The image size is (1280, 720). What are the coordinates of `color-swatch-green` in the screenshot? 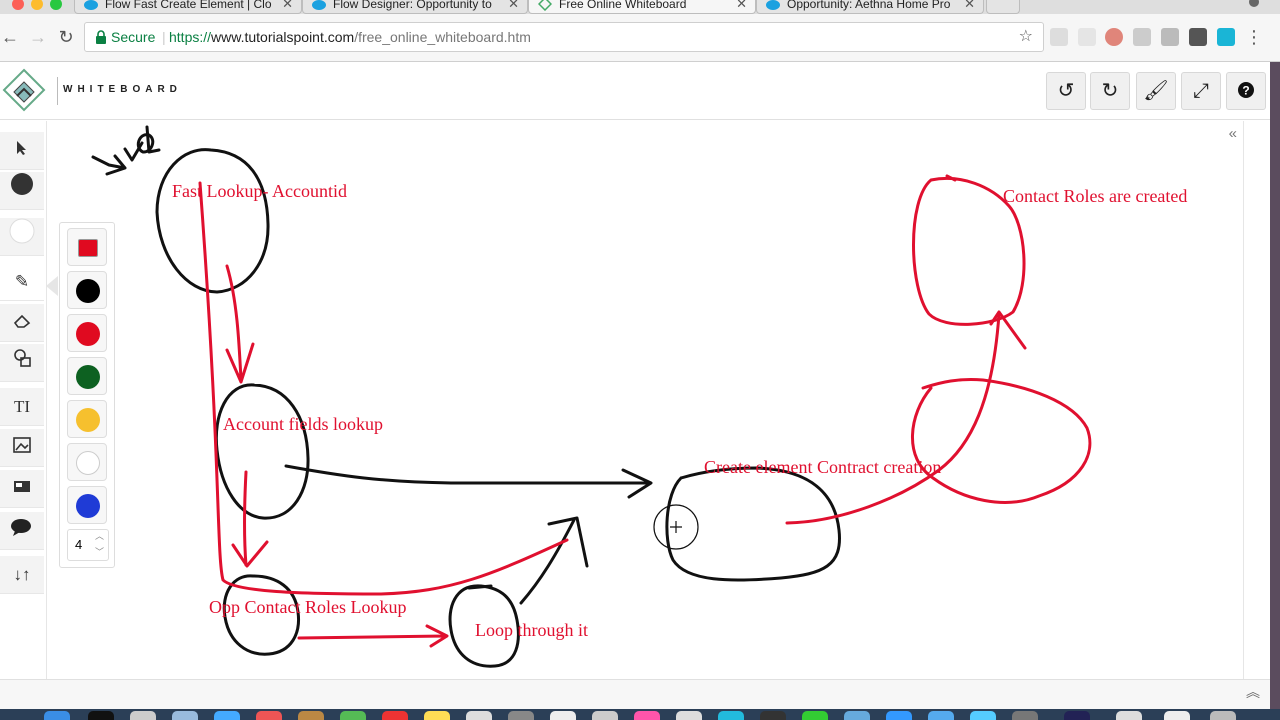 It's located at (87, 376).